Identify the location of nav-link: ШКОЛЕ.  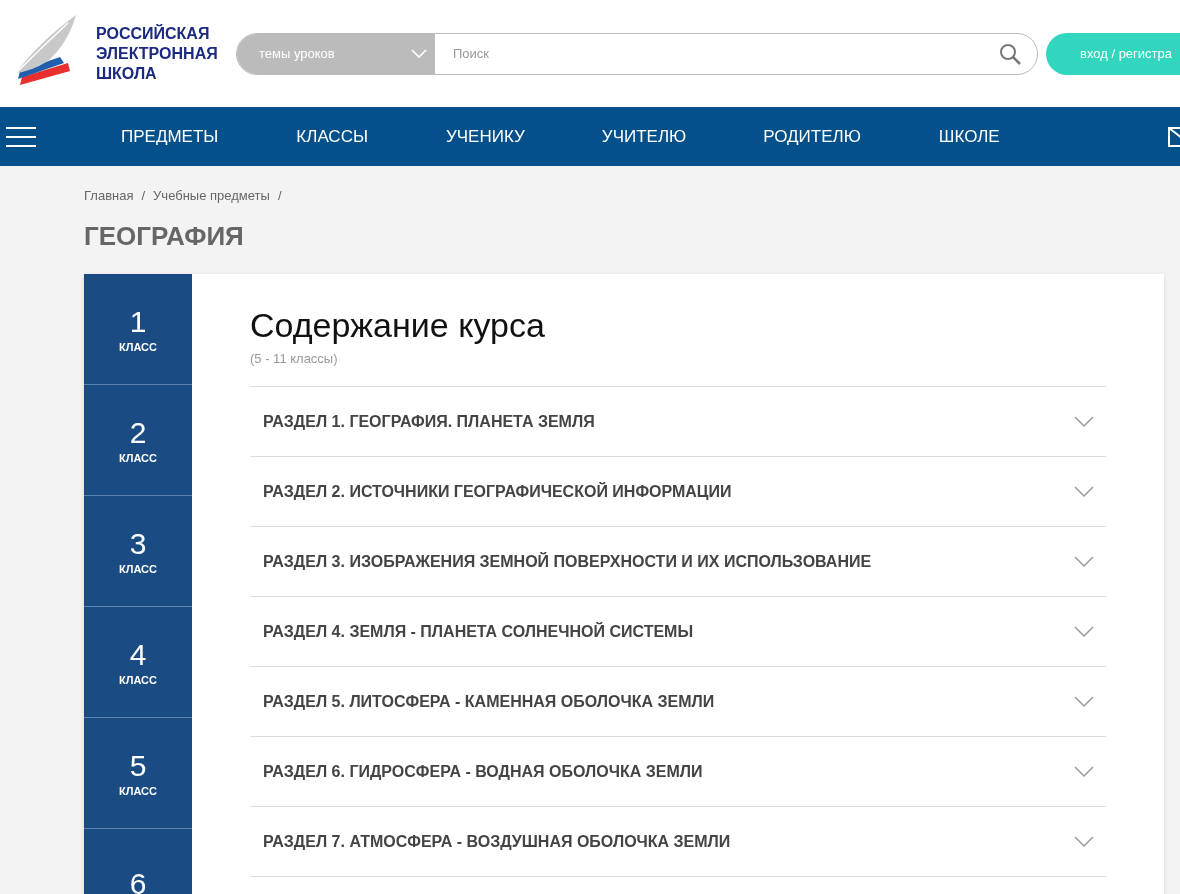
(969, 136).